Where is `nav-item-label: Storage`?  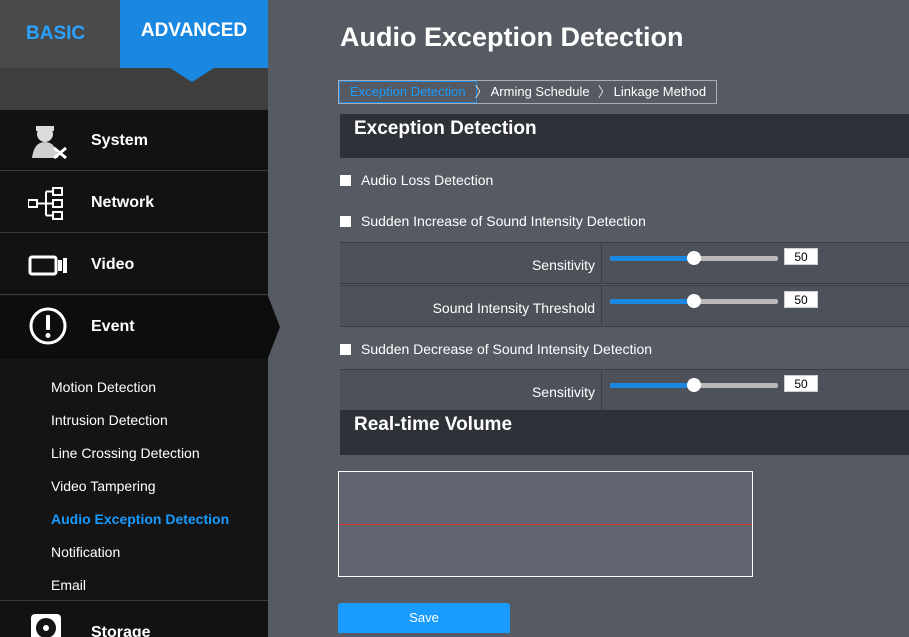
nav-item-label: Storage is located at coordinates (121, 630).